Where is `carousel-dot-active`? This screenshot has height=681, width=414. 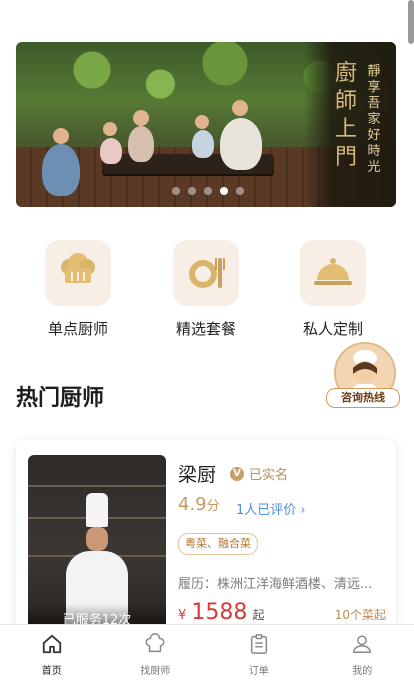 carousel-dot-active is located at coordinates (224, 191).